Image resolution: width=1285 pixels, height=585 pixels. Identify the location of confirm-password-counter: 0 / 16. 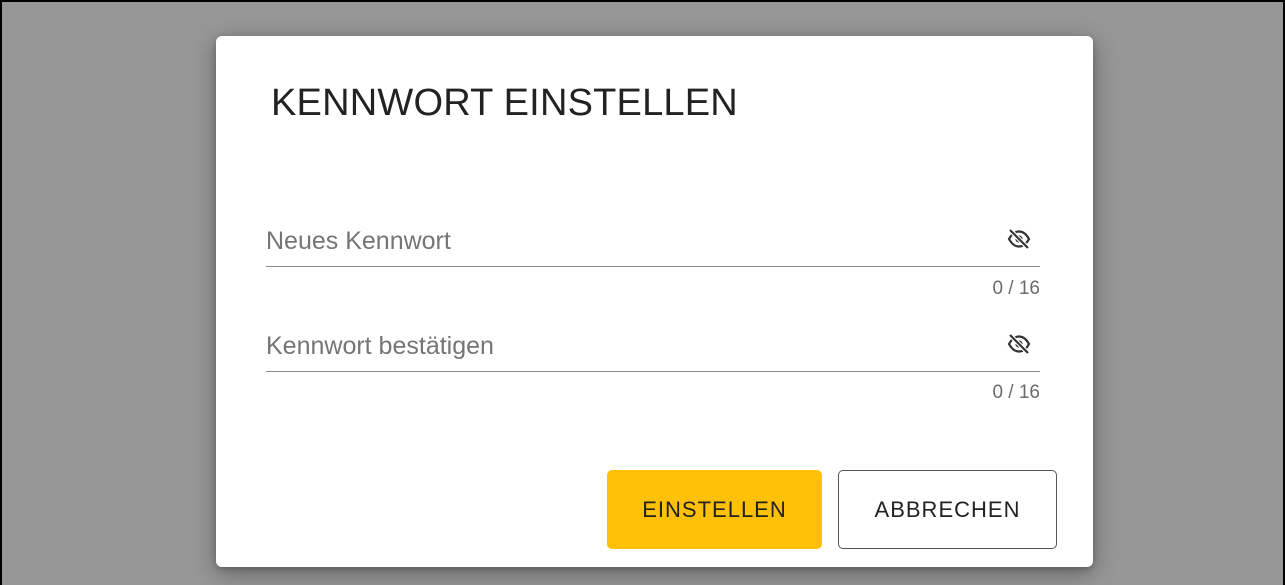
(1016, 392).